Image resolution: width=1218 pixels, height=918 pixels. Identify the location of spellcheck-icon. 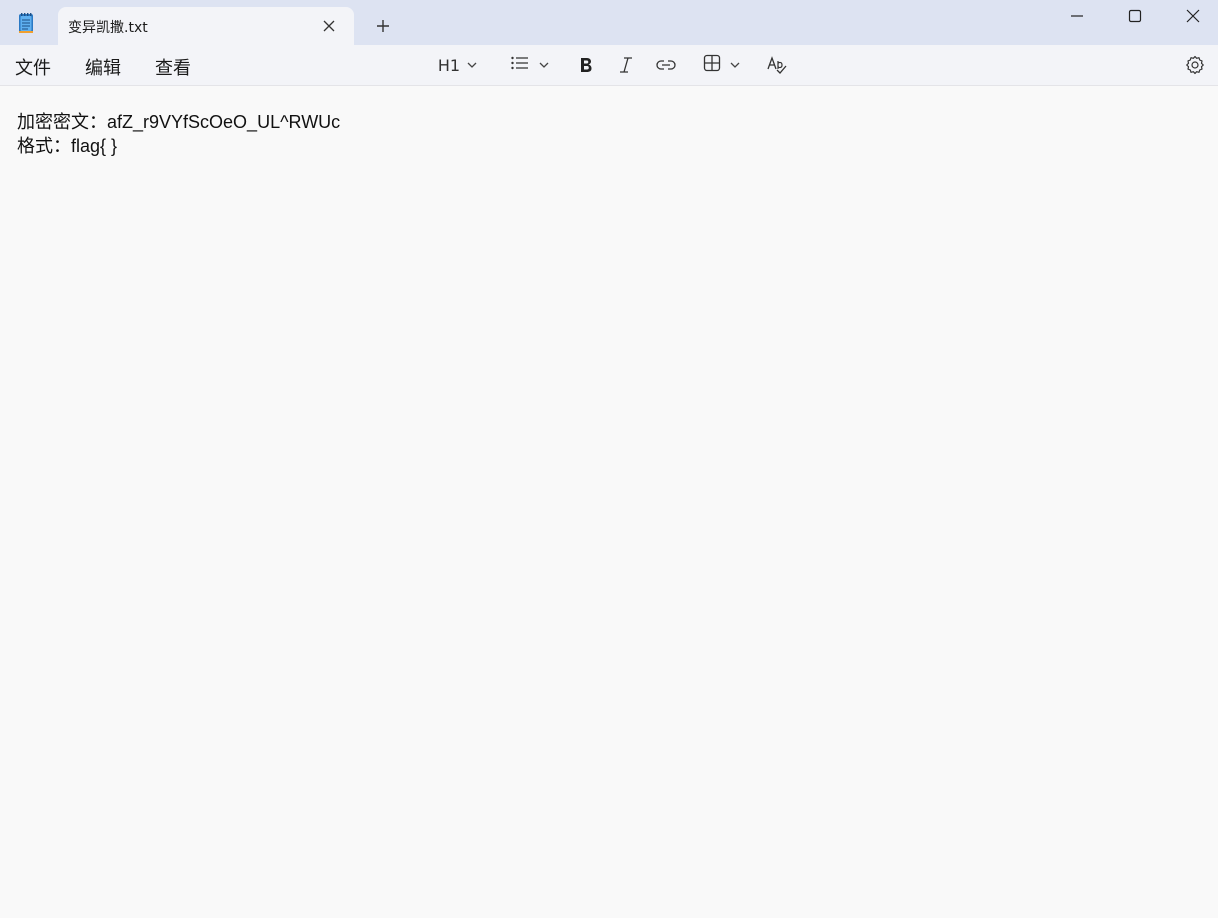
(777, 65).